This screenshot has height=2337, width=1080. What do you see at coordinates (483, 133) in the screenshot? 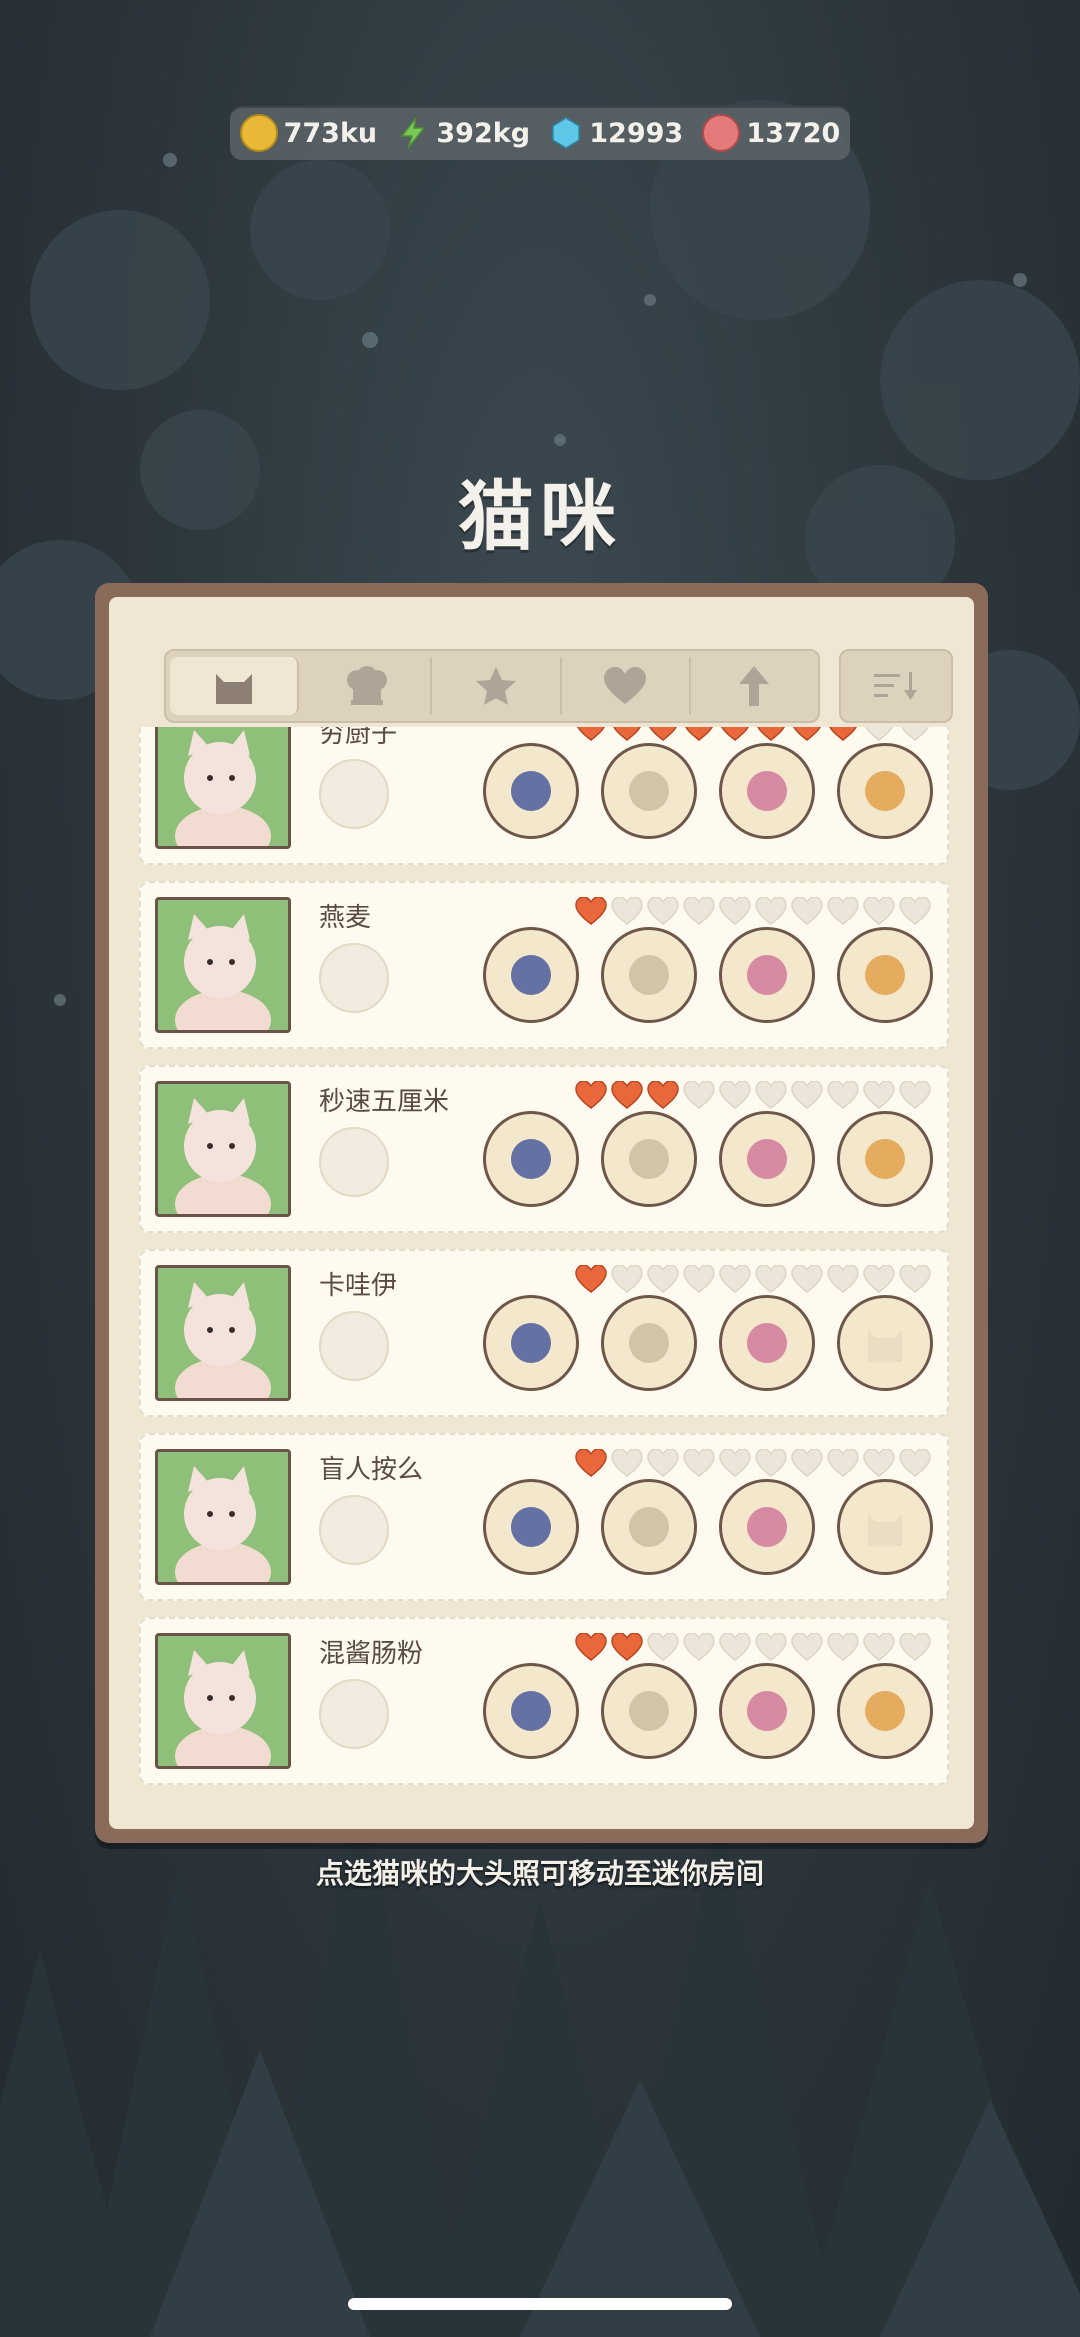
I see `energy-value: 392kg` at bounding box center [483, 133].